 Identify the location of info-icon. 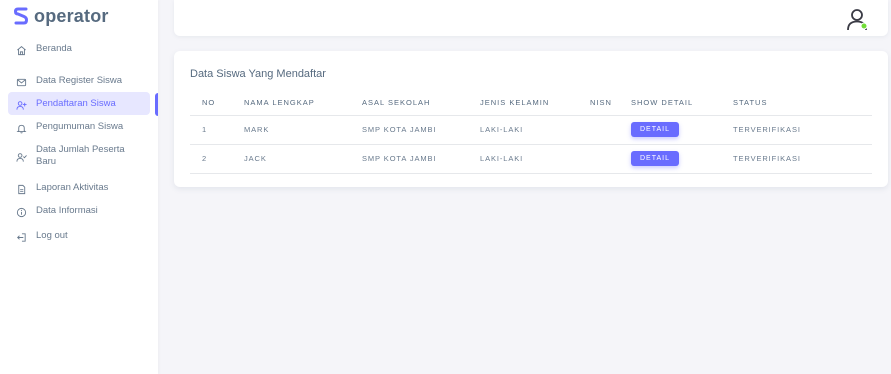
(21, 212).